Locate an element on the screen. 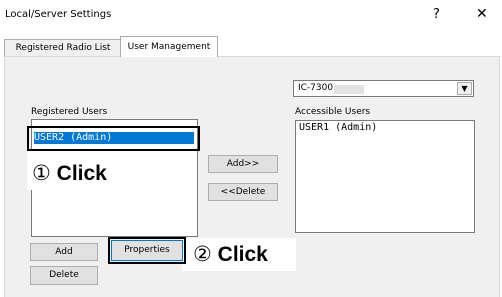  radio-select: IC-7300 ▼ is located at coordinates (383, 88).